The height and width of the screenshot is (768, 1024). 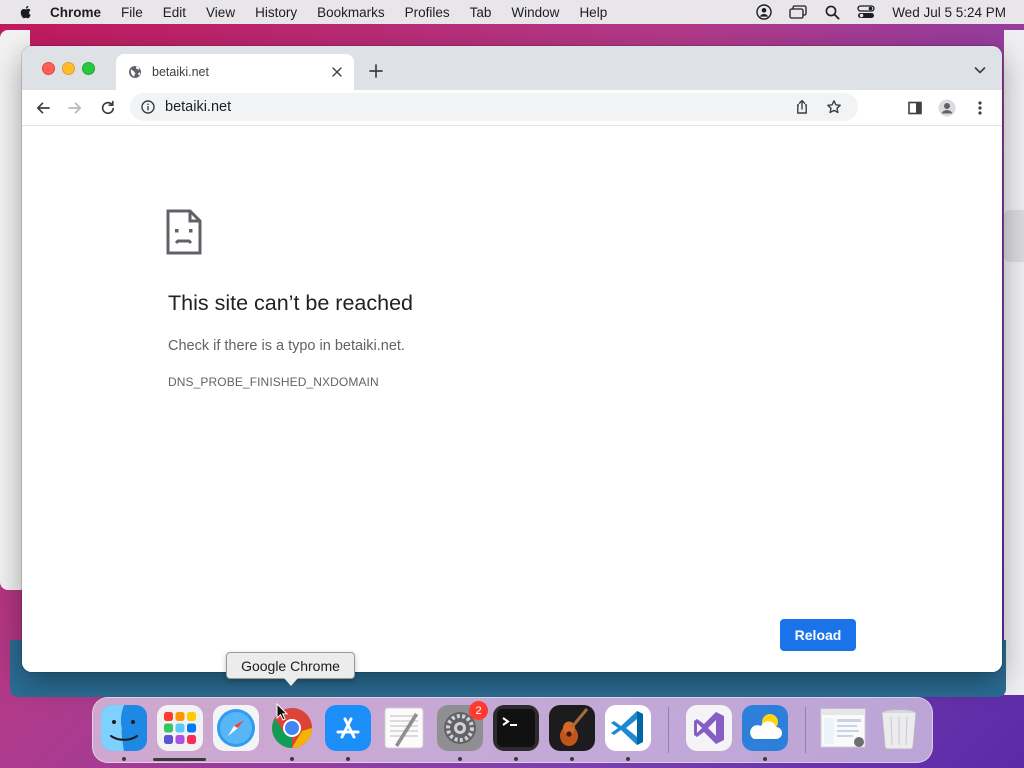 What do you see at coordinates (535, 12) in the screenshot?
I see `menu-window: Window` at bounding box center [535, 12].